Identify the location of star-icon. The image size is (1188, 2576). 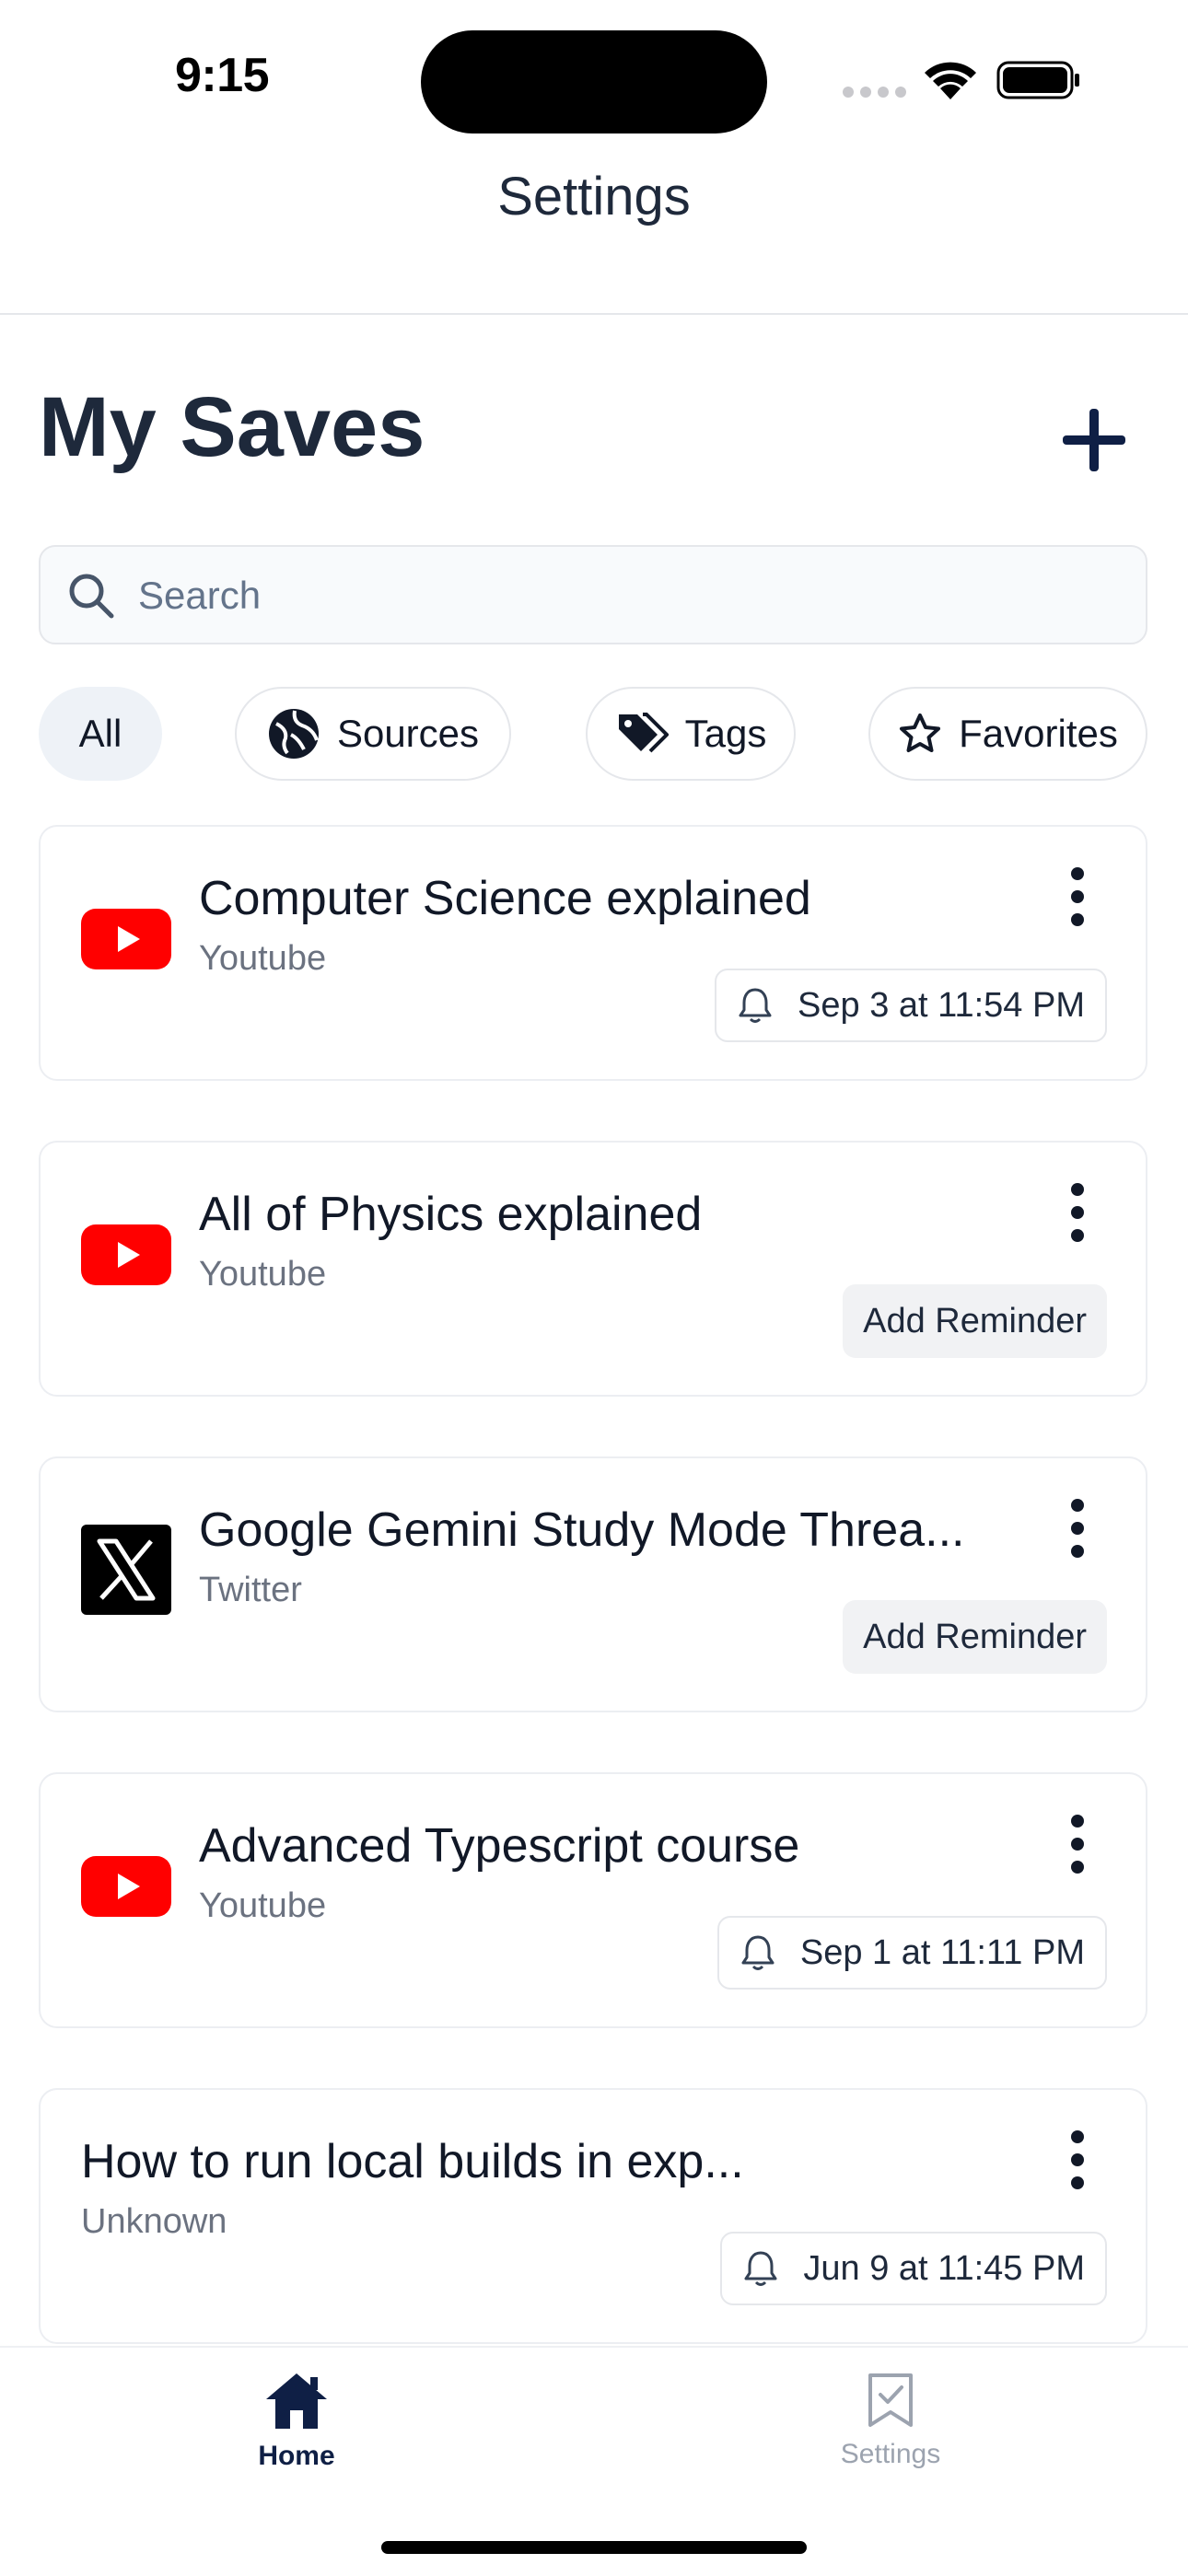
(920, 733).